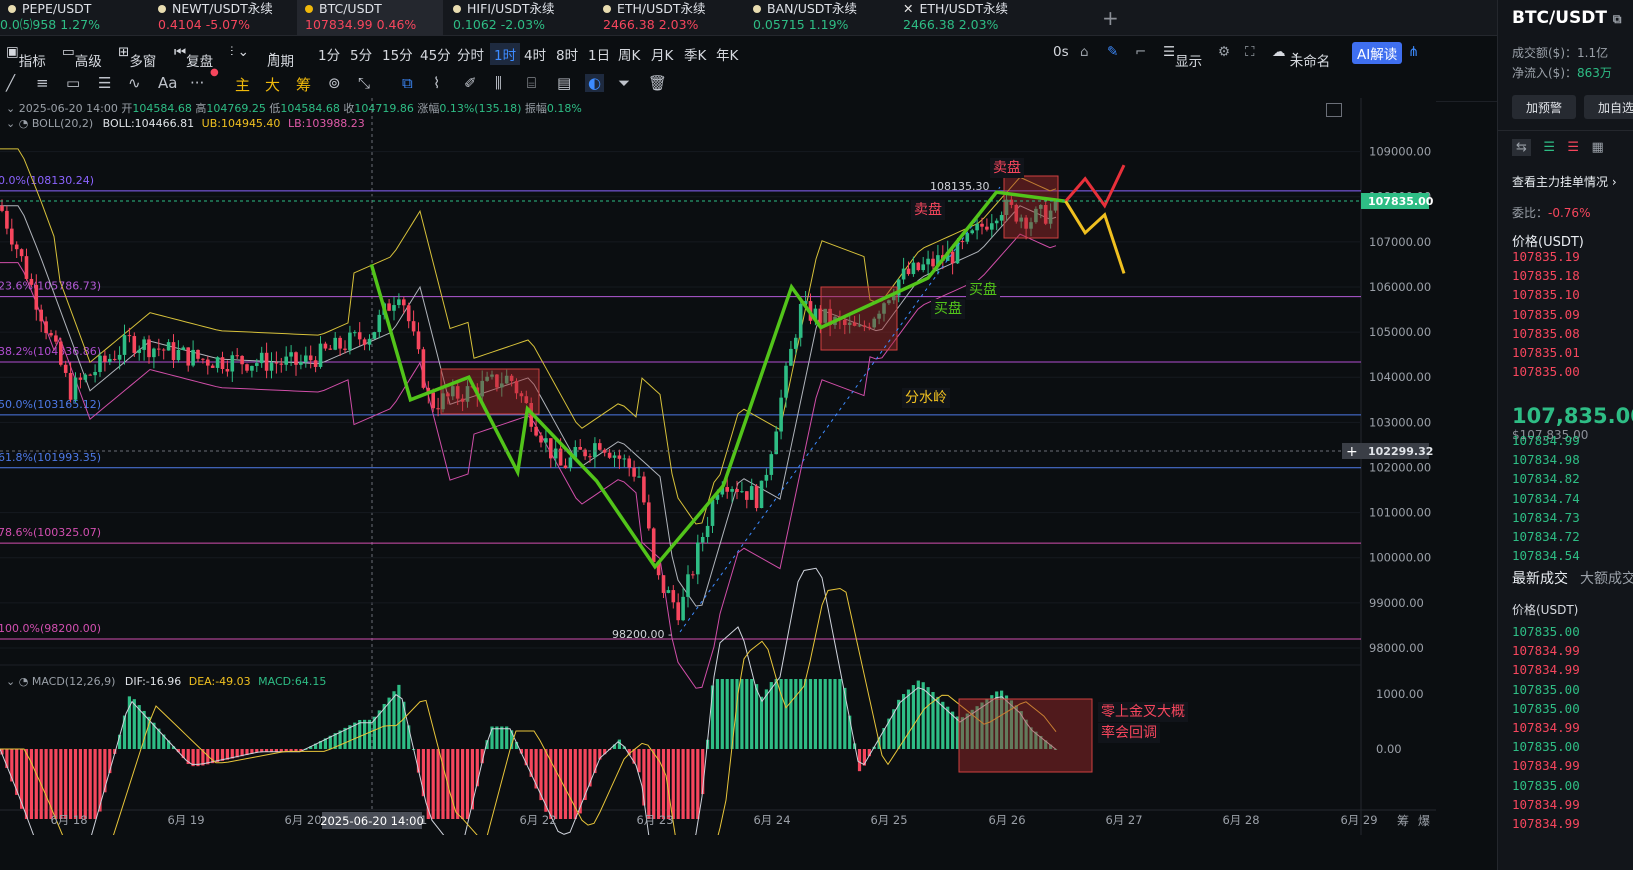 Image resolution: width=1633 pixels, height=870 pixels. What do you see at coordinates (1567, 18) in the screenshot?
I see `pair-title: BTC/USDT ⧉` at bounding box center [1567, 18].